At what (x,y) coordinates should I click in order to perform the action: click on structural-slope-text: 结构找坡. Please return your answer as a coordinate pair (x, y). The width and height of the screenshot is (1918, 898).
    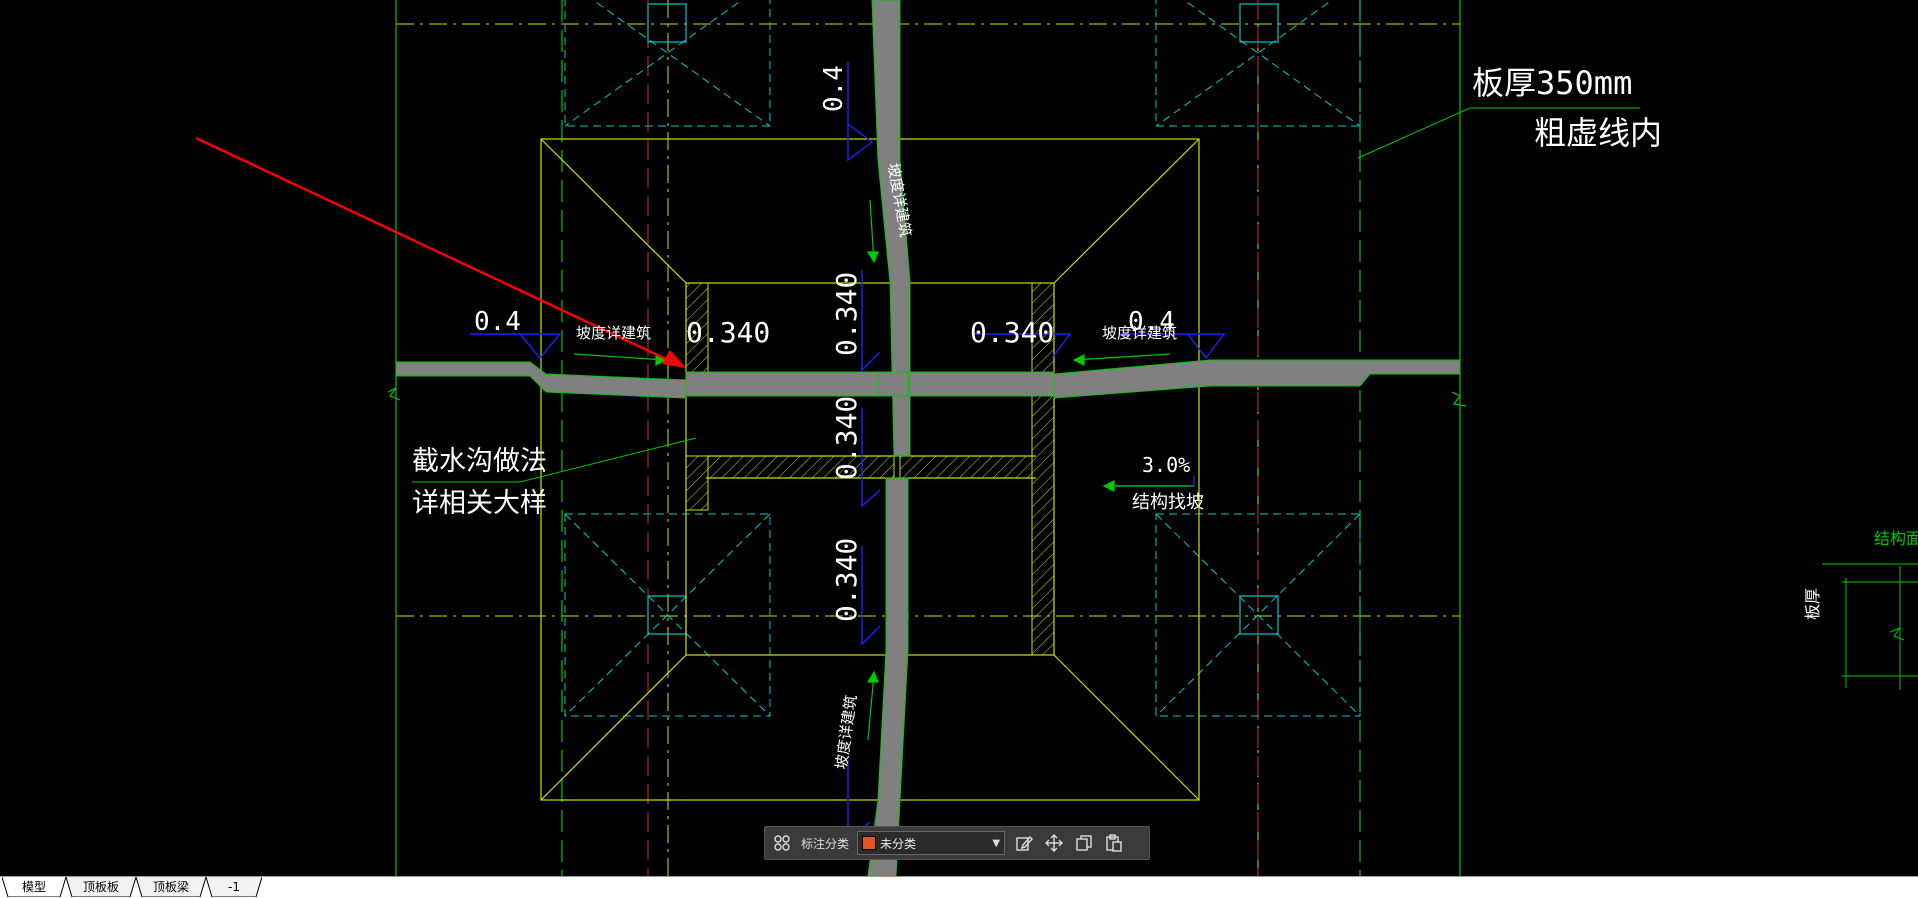
    Looking at the image, I should click on (1168, 502).